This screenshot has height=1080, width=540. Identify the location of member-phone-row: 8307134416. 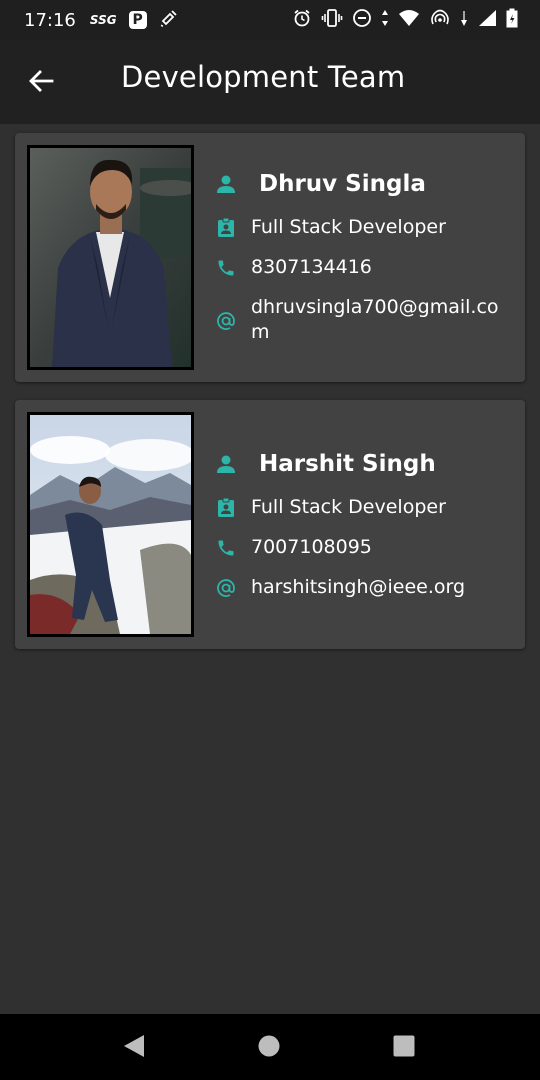
(292, 268).